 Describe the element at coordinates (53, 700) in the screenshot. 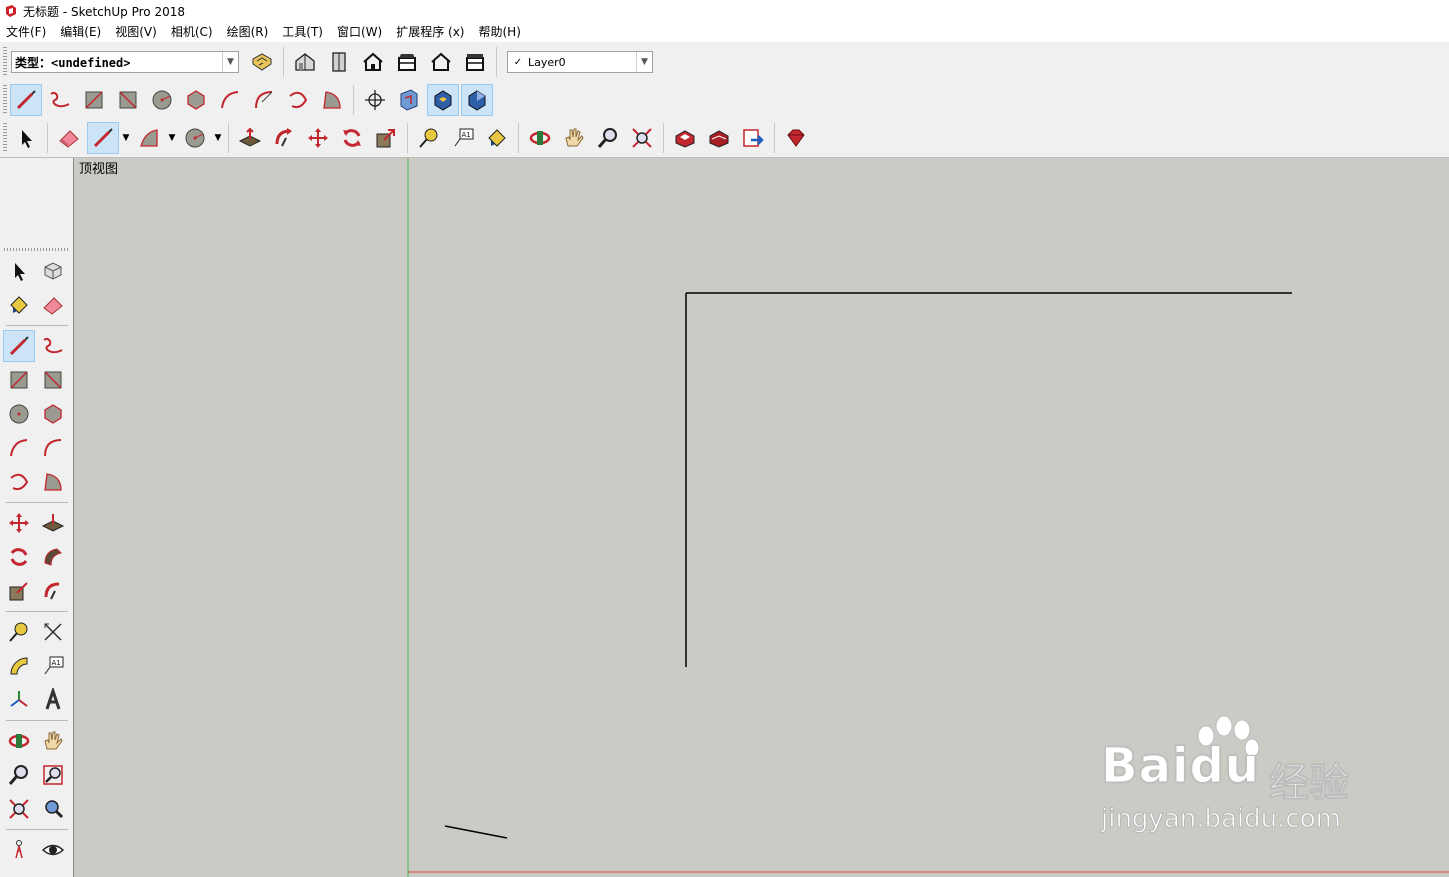

I see `3d-text-button` at that location.